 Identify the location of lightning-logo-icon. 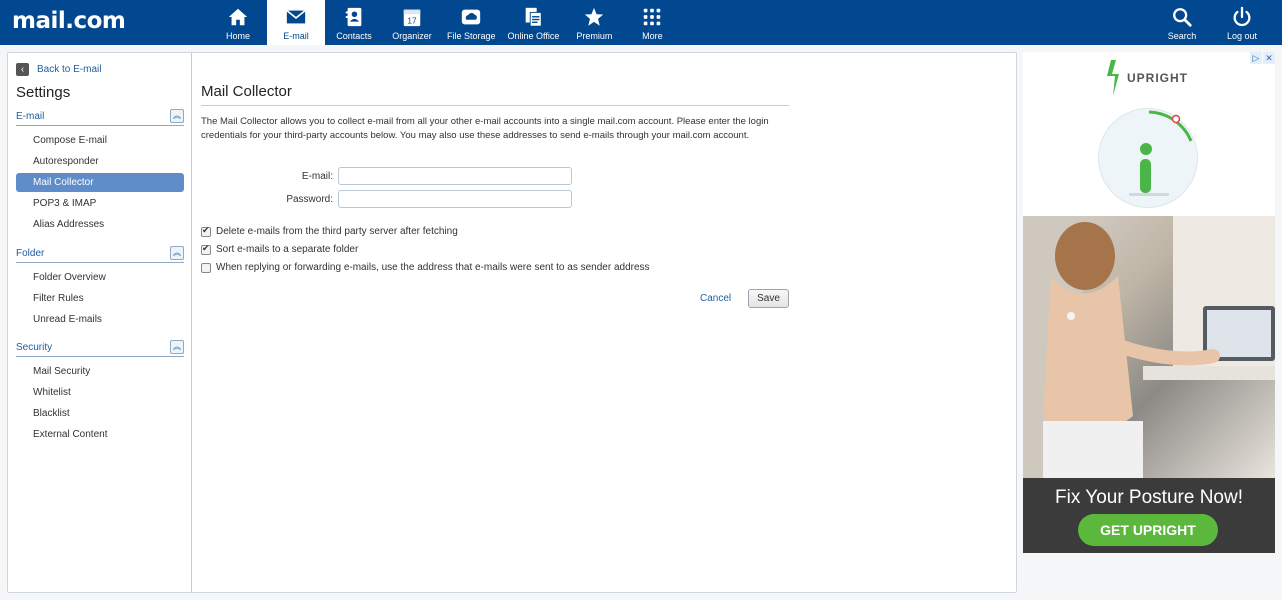
(1113, 78).